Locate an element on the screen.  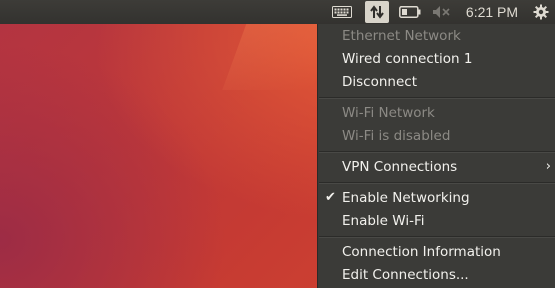
disconnect-item: Disconnect is located at coordinates (379, 82).